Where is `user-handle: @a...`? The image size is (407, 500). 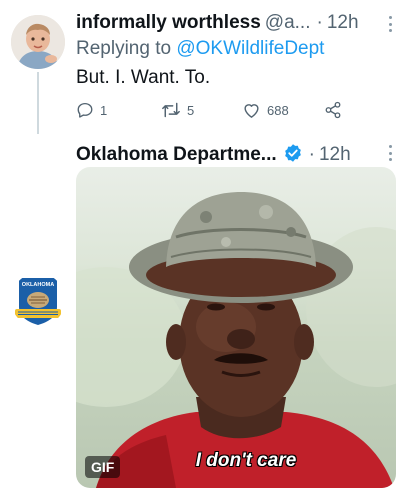
user-handle: @a... is located at coordinates (288, 23).